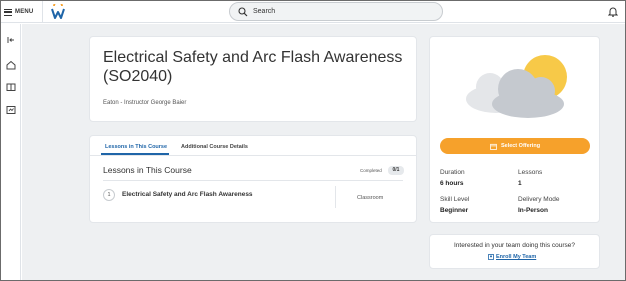 Image resolution: width=626 pixels, height=281 pixels. What do you see at coordinates (454, 210) in the screenshot?
I see `skill-level-value: Beginner` at bounding box center [454, 210].